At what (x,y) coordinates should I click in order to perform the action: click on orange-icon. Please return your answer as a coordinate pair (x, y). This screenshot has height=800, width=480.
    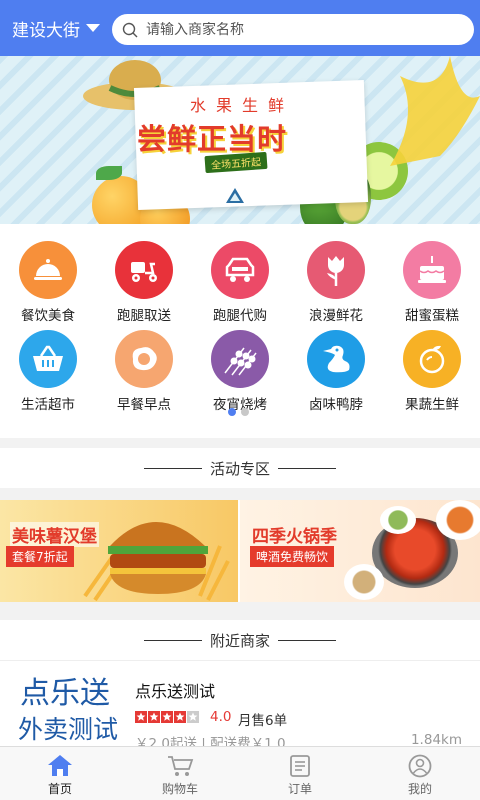
    Looking at the image, I should click on (432, 359).